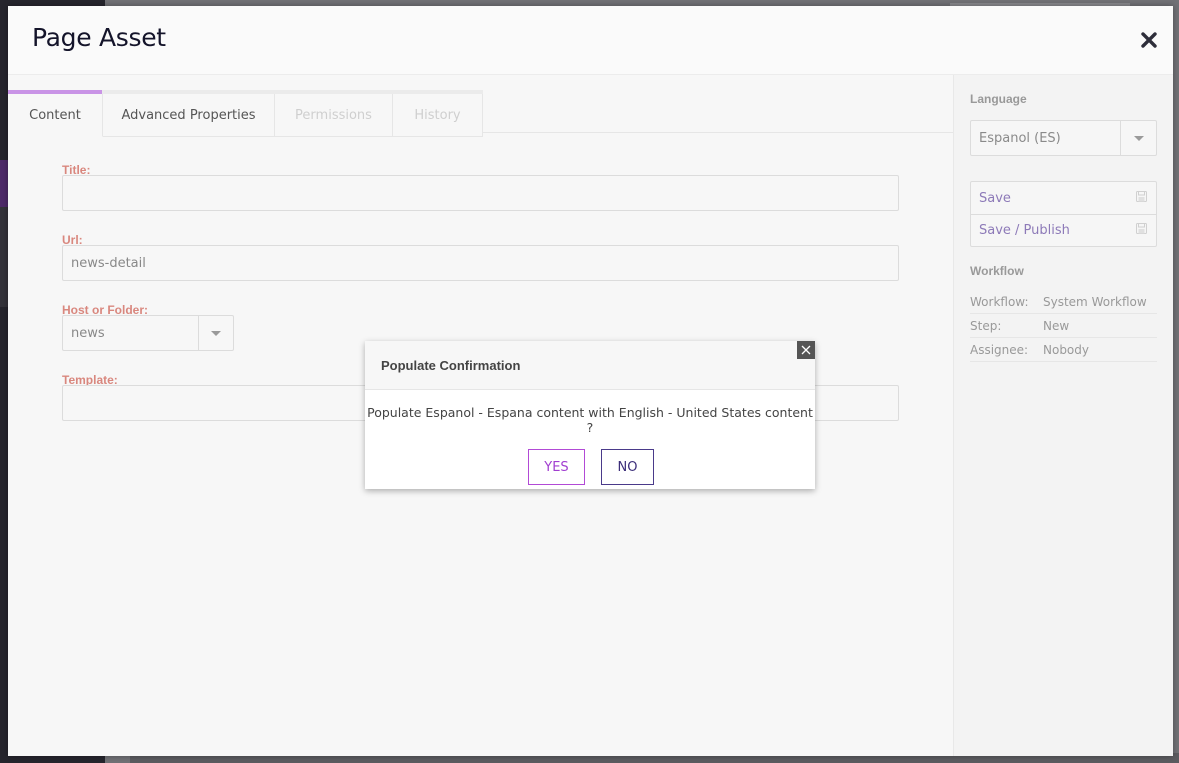  What do you see at coordinates (88, 333) in the screenshot?
I see `host-folder-value: news` at bounding box center [88, 333].